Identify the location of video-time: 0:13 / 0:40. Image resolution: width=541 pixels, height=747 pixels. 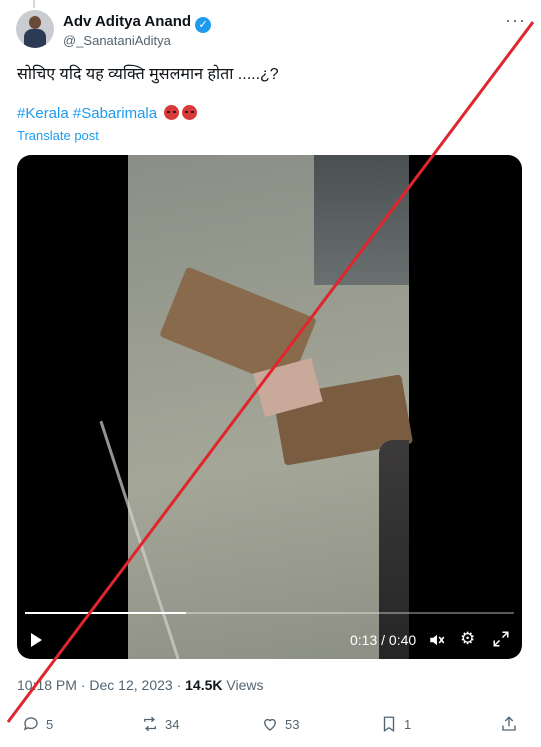
(383, 640).